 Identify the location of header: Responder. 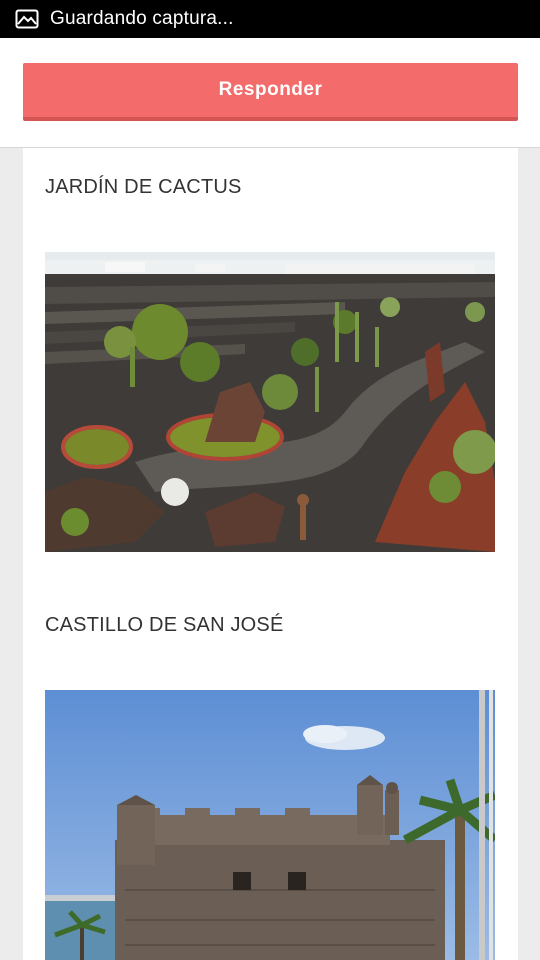
(270, 93).